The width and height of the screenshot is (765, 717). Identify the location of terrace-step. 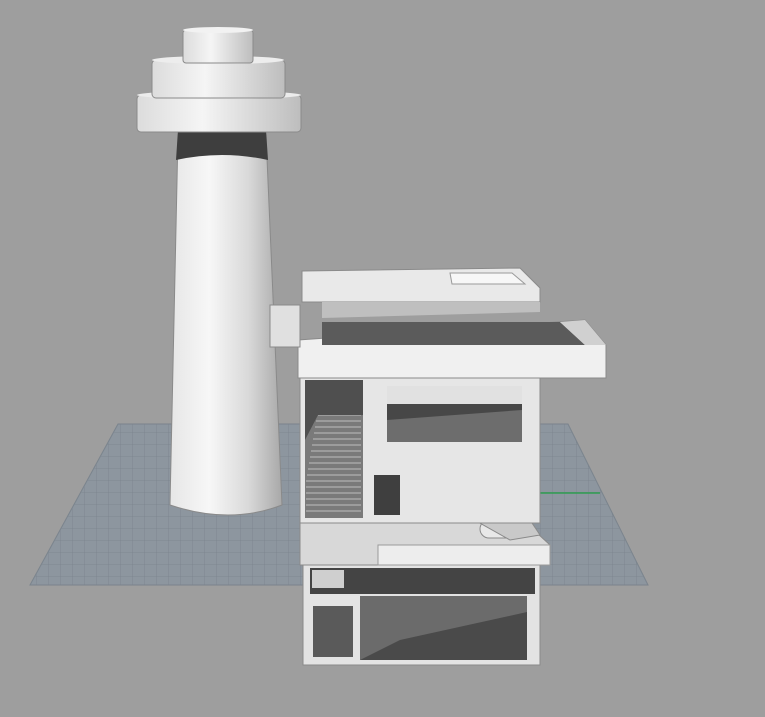
(464, 555).